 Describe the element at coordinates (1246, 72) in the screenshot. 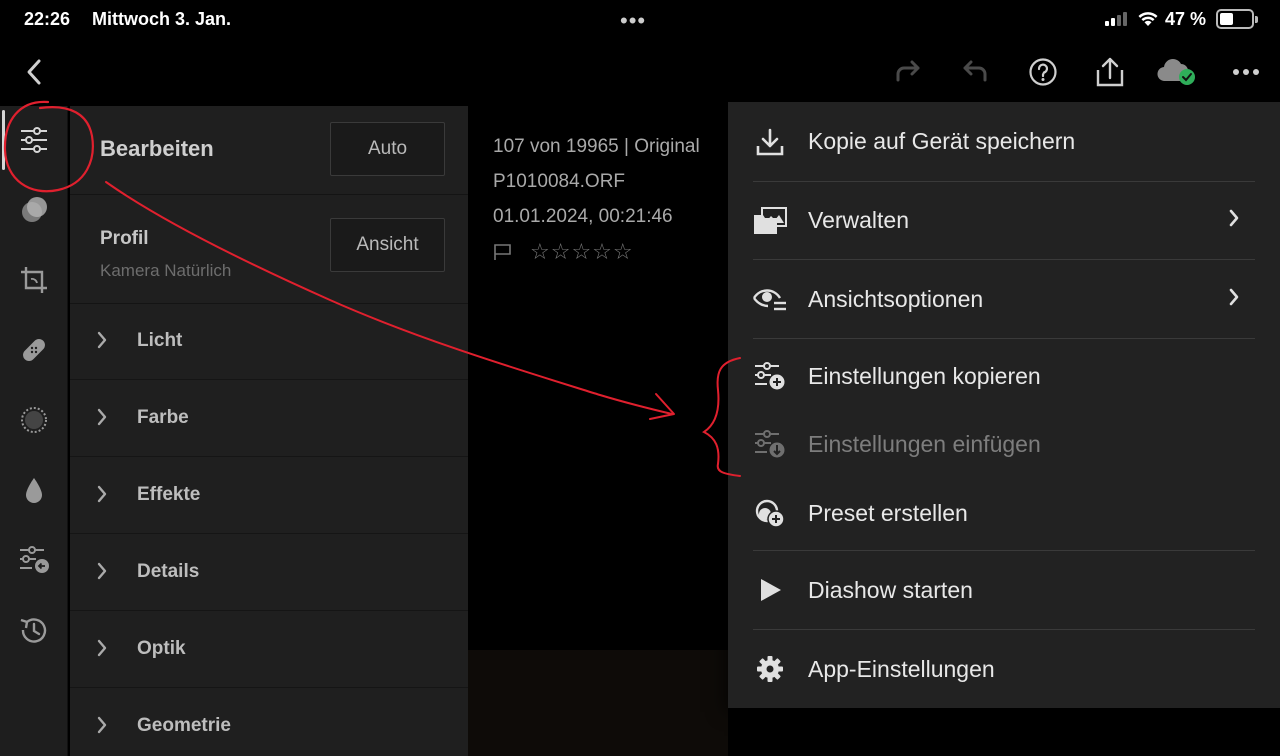

I see `more-icon` at that location.